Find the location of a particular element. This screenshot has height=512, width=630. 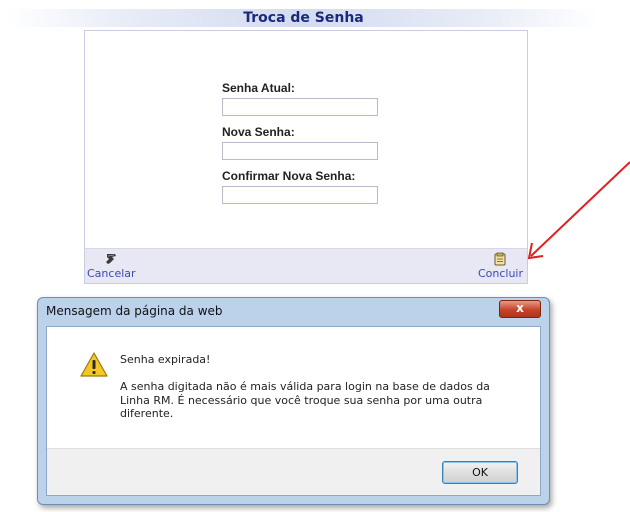

cancel-button: Cancelar is located at coordinates (111, 266).